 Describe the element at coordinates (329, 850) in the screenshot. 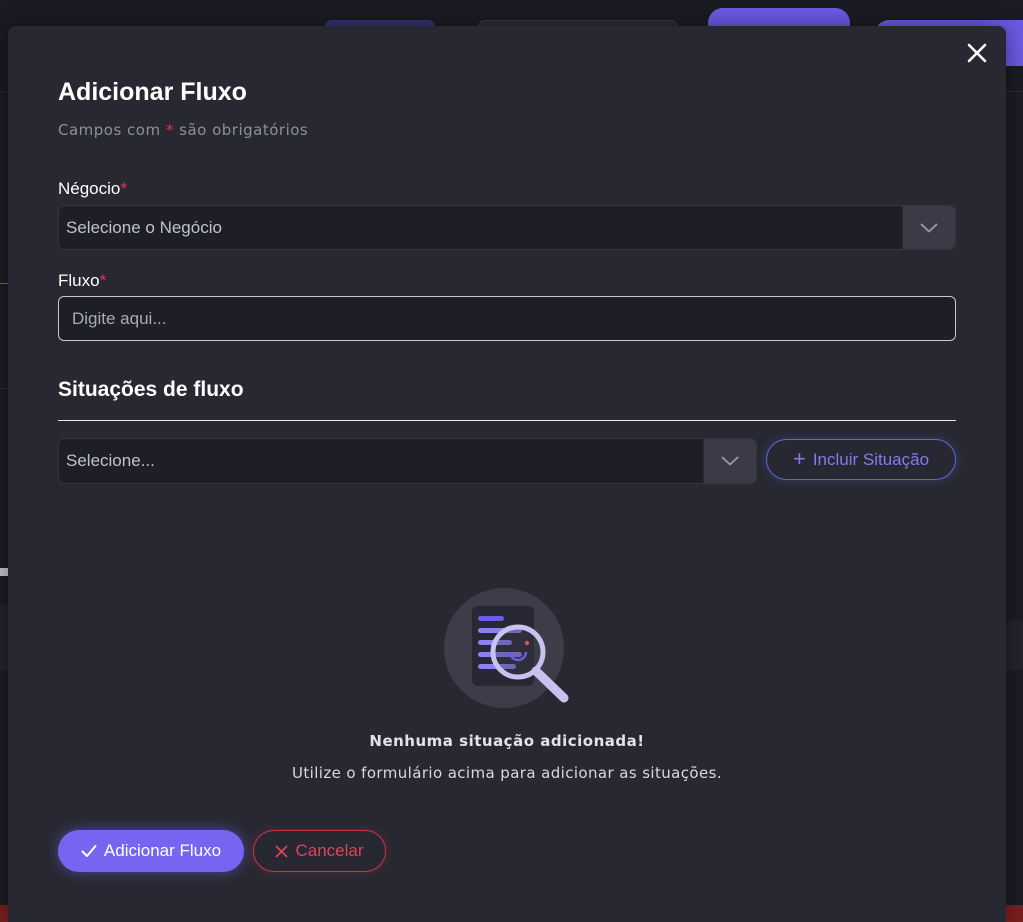

I see `cancel-button-label: Cancelar` at that location.